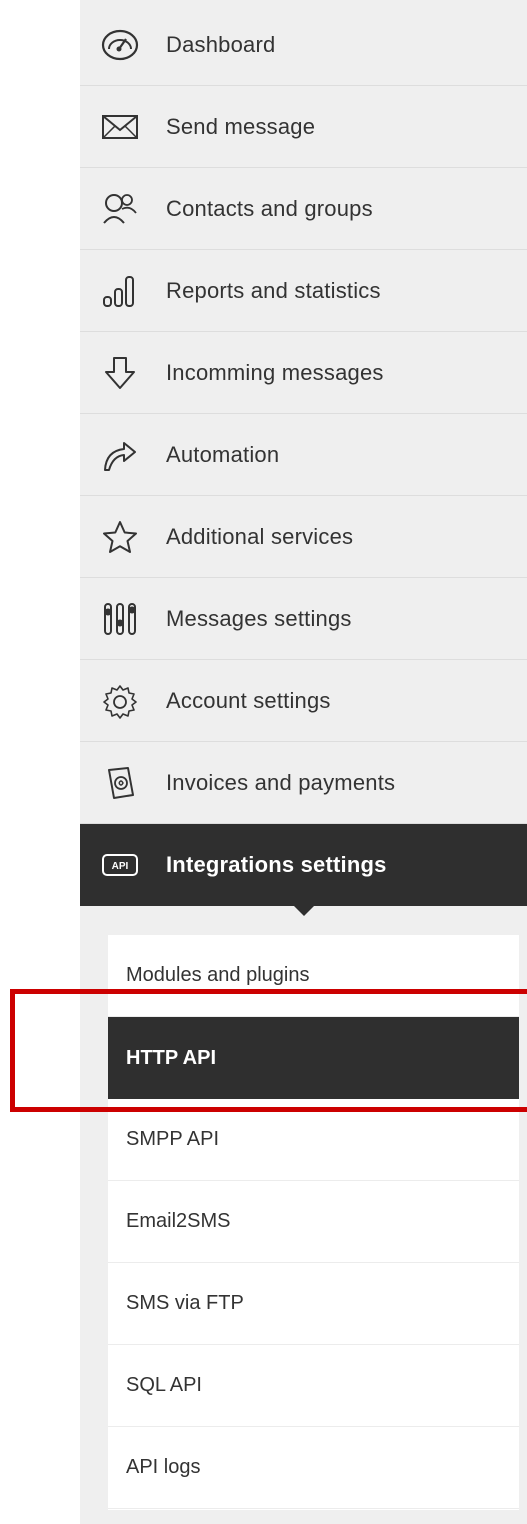 Image resolution: width=527 pixels, height=1524 pixels. Describe the element at coordinates (120, 291) in the screenshot. I see `bar-chart-icon` at that location.